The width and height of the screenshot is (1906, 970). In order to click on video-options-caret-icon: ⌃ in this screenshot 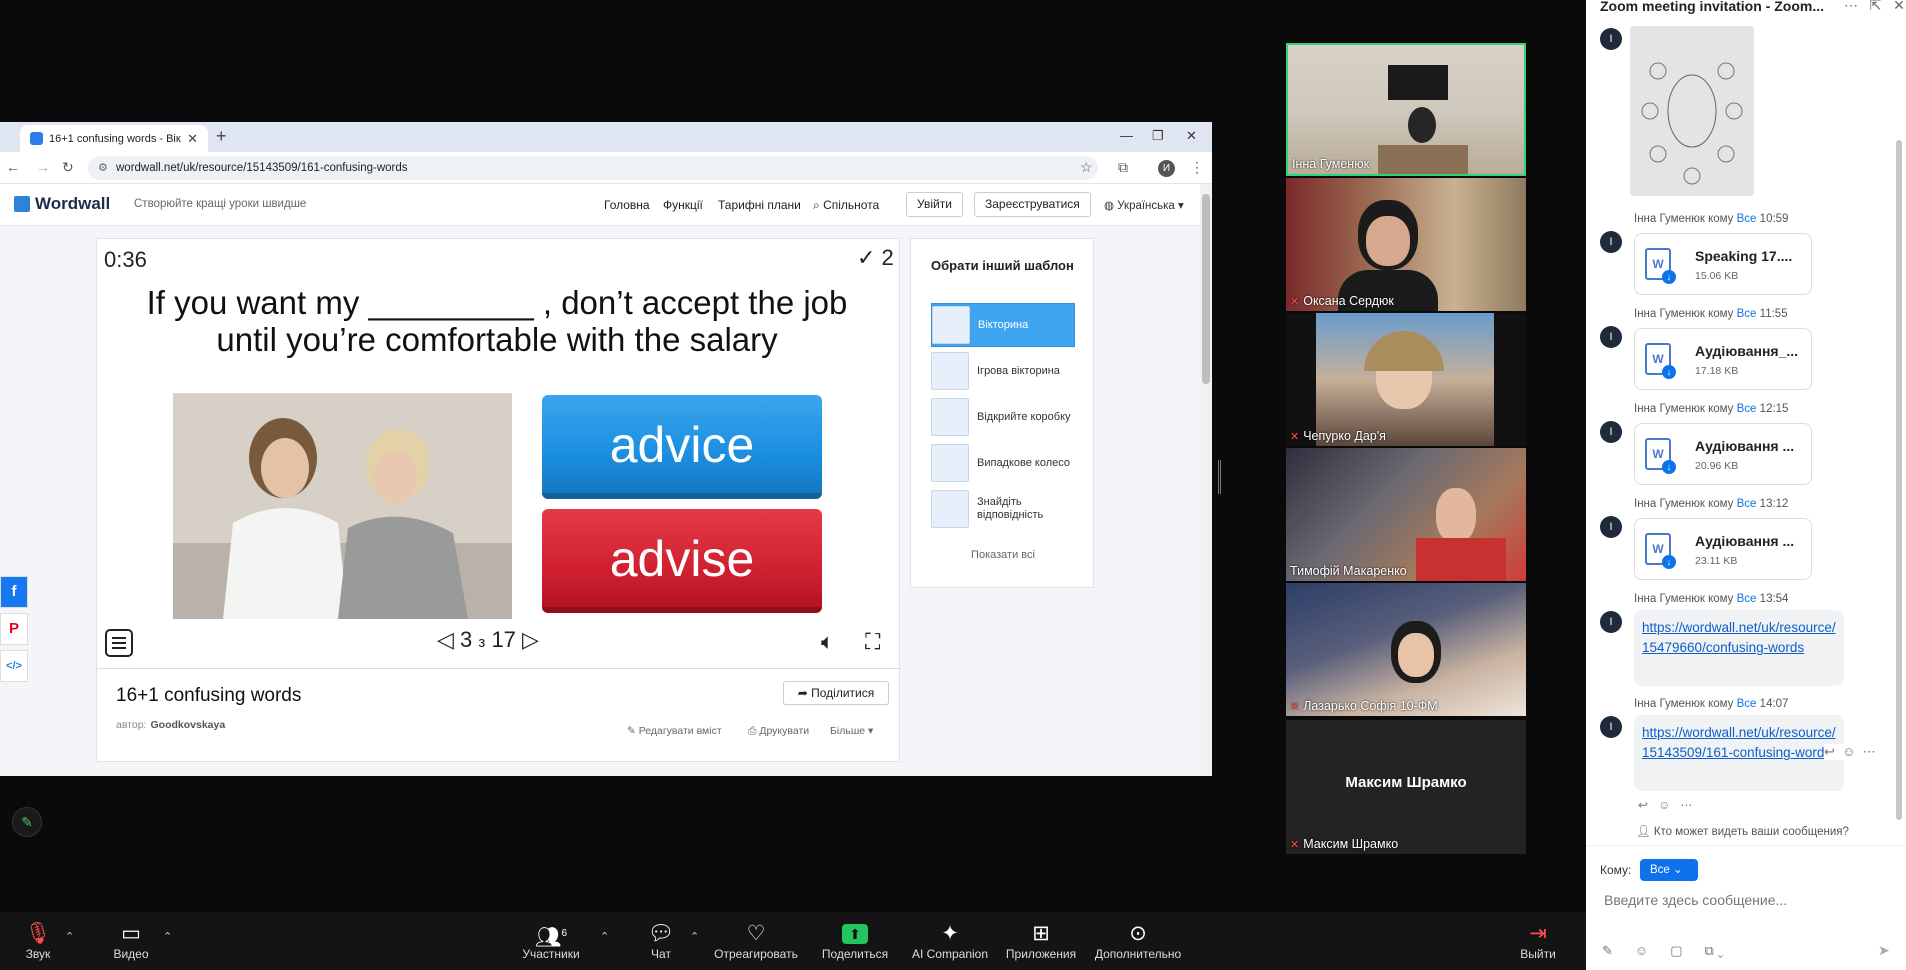, I will do `click(167, 936)`.